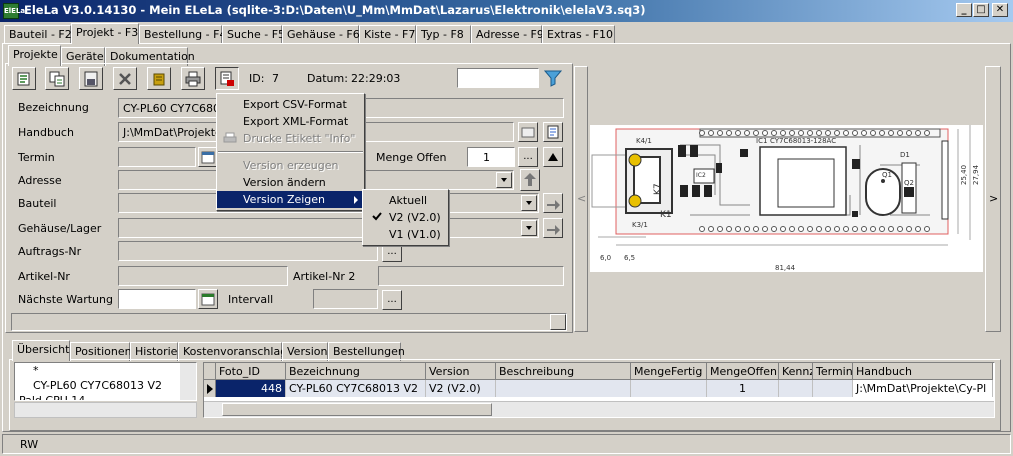  Describe the element at coordinates (357, 409) in the screenshot. I see `grid-scroll-thumb` at that location.